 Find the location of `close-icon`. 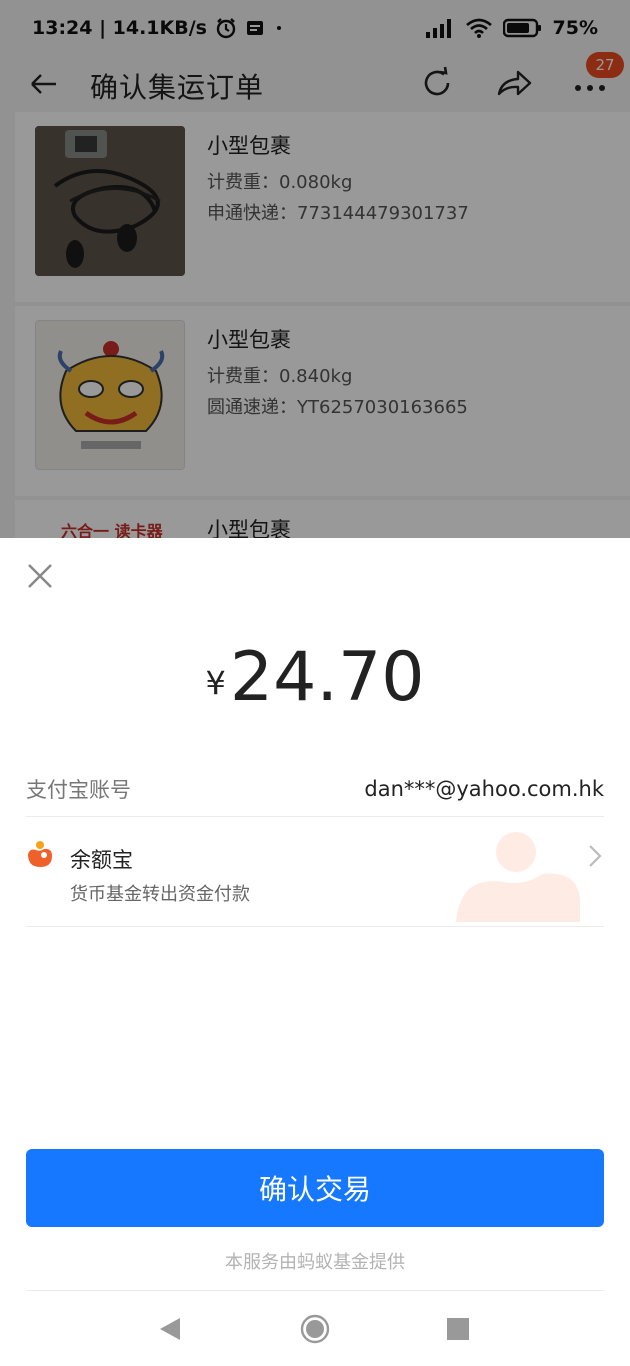

close-icon is located at coordinates (40, 576).